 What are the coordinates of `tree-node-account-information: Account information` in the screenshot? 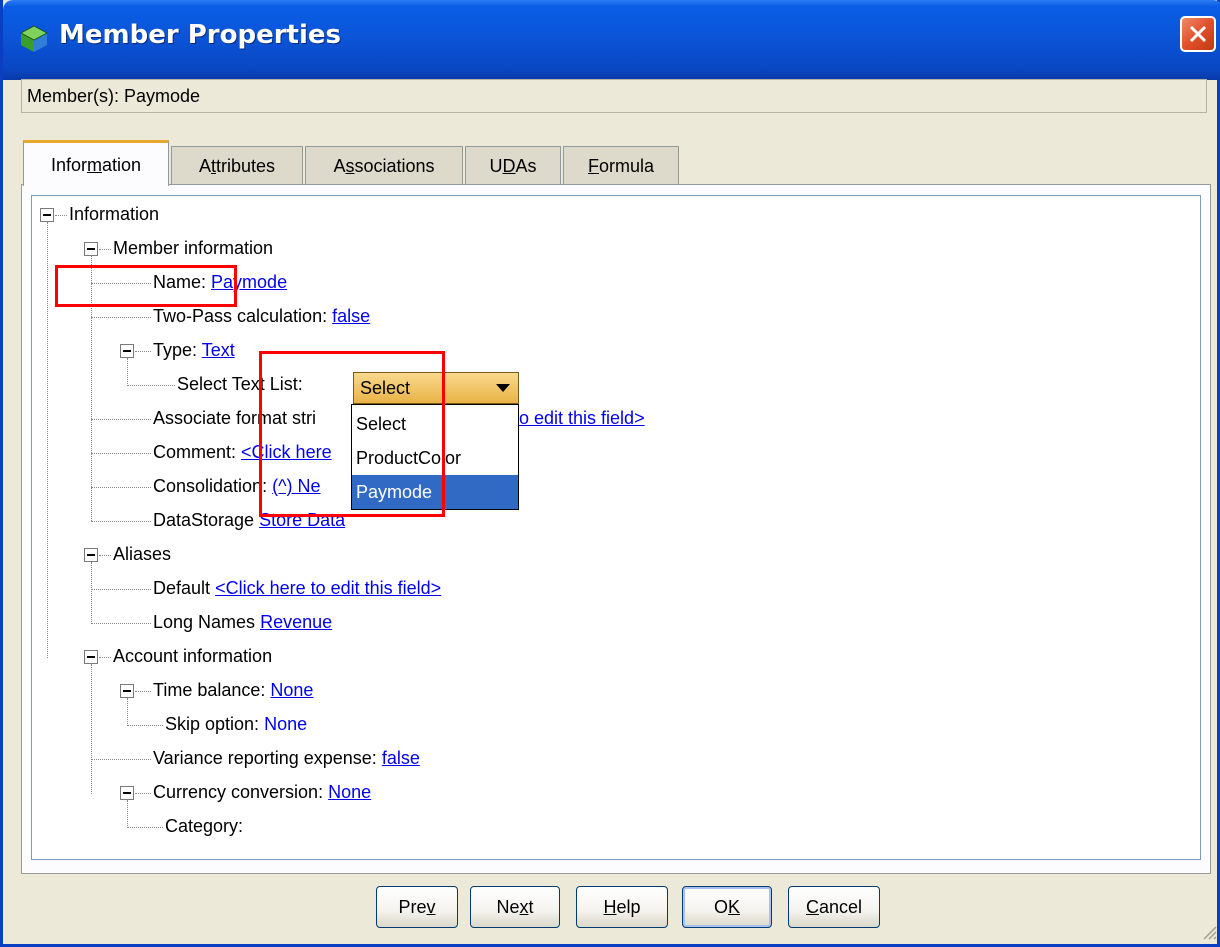 It's located at (192, 656).